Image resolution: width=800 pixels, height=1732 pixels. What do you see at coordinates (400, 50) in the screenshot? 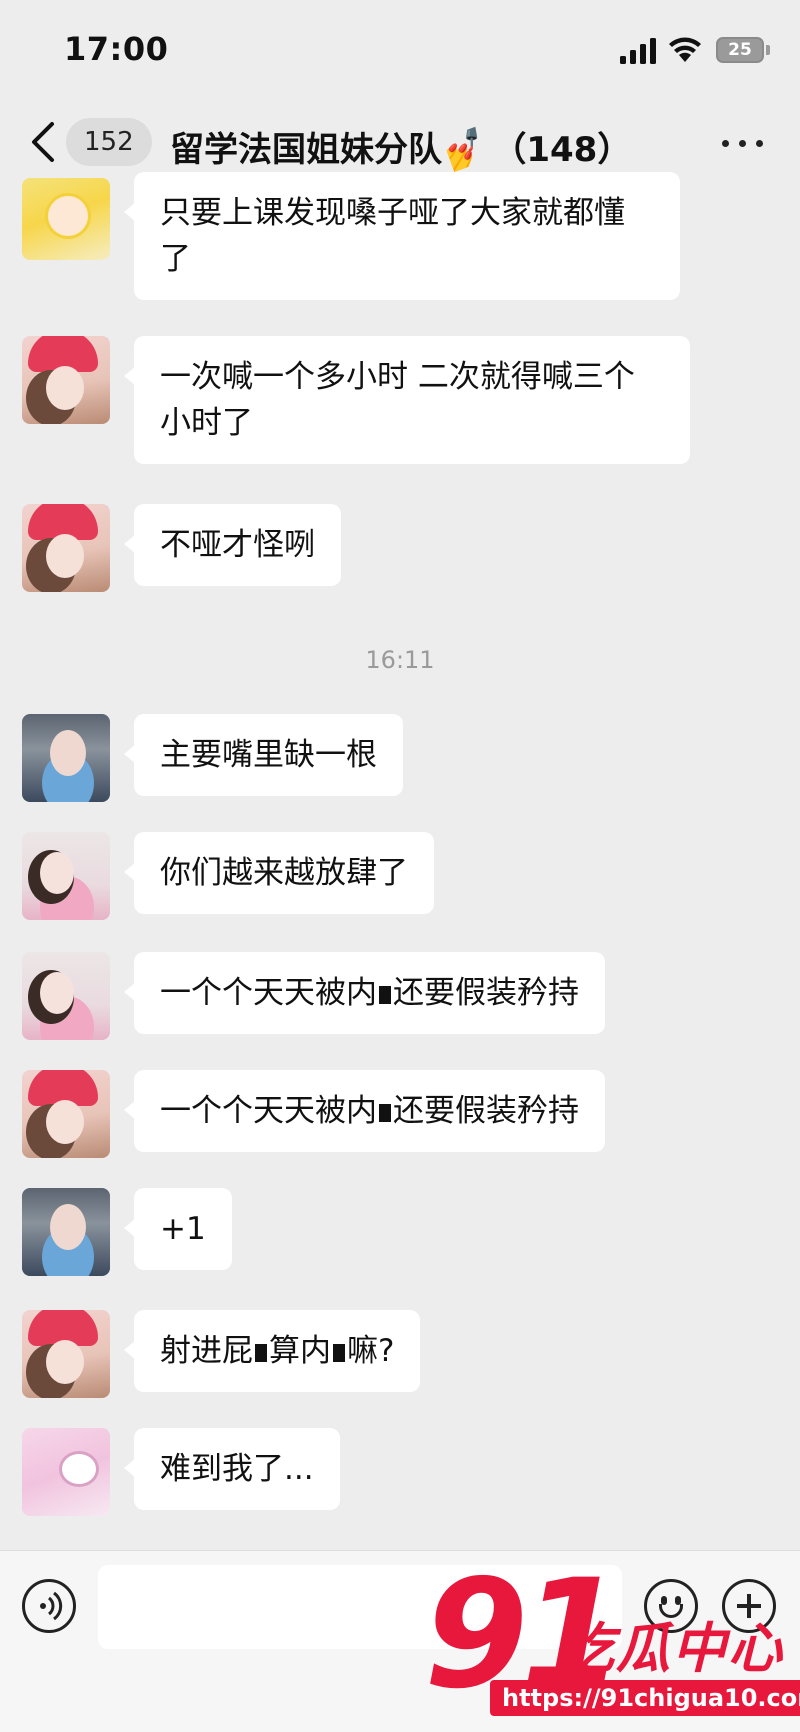
I see `status-bar: 17:00 25` at bounding box center [400, 50].